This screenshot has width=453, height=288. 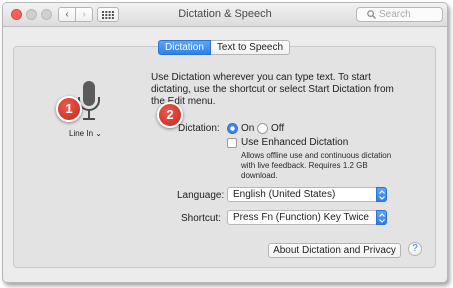 I want to click on tab-dictation: Dictation, so click(x=184, y=47).